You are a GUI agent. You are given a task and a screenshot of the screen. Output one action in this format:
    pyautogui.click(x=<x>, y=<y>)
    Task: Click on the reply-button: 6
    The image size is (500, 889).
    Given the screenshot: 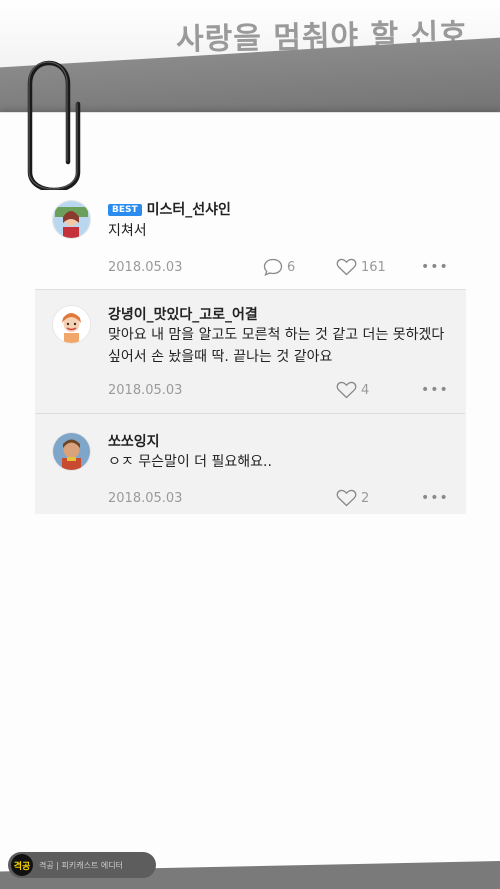 What is the action you would take?
    pyautogui.click(x=279, y=267)
    